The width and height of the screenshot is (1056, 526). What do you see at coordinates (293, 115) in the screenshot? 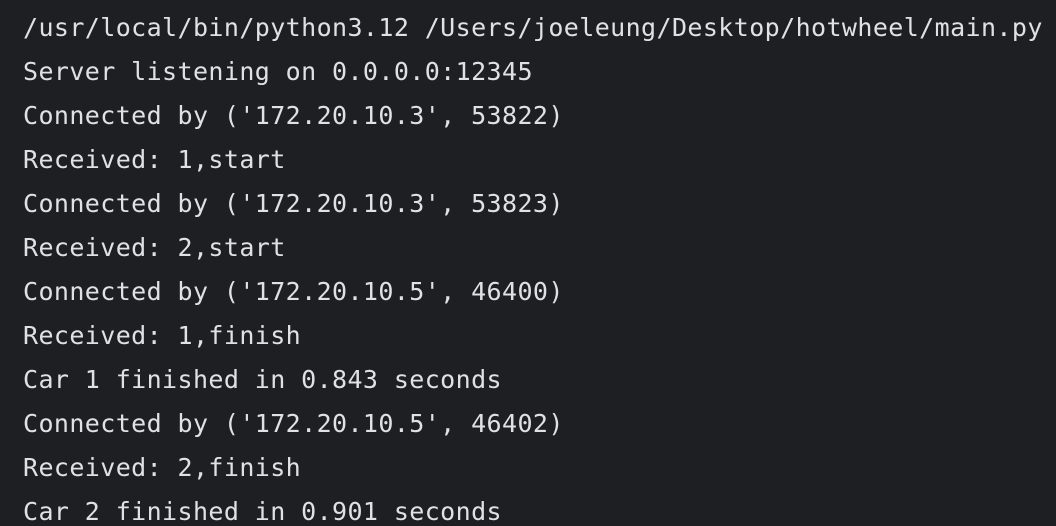
I see `console-line: Connected by ('172.20.10.3', 53822)` at bounding box center [293, 115].